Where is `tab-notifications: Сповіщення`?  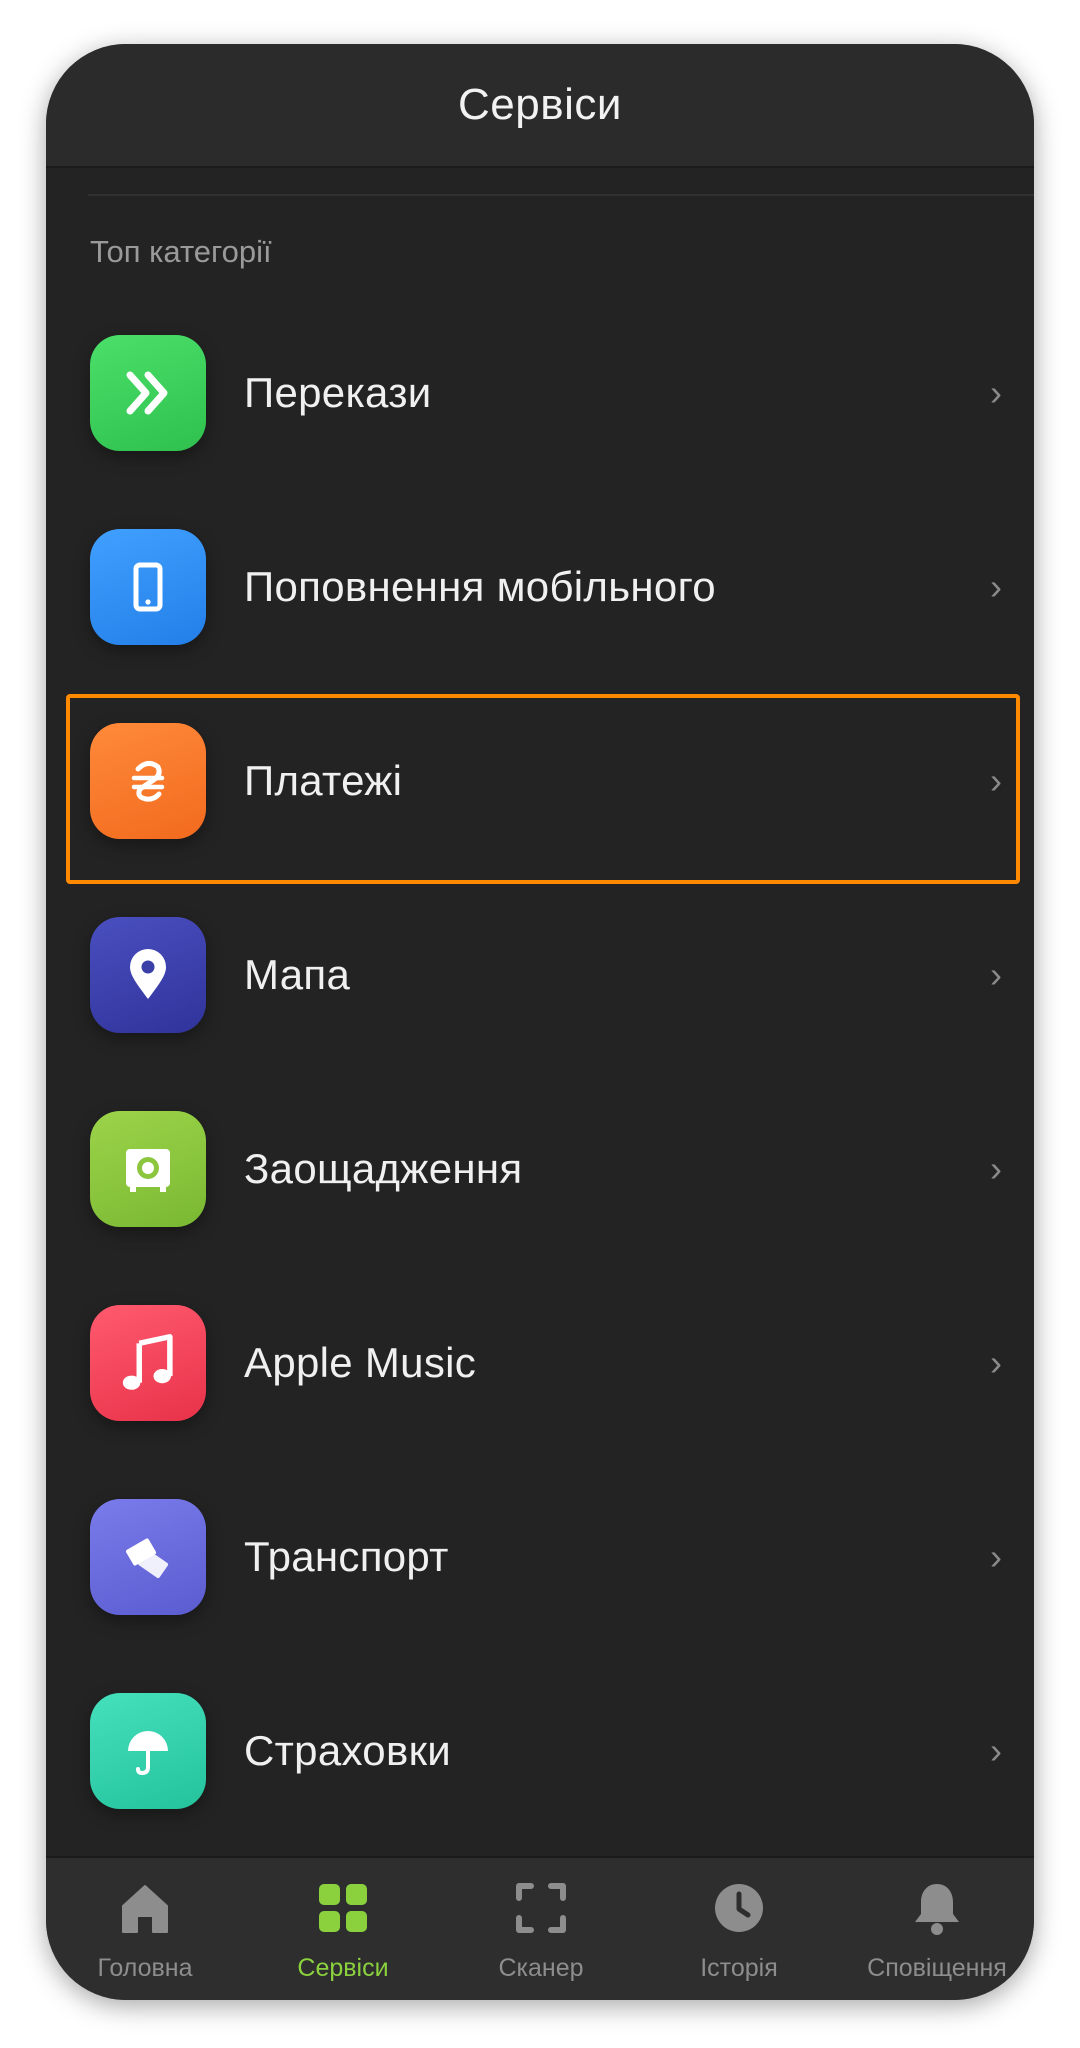 tab-notifications: Сповіщення is located at coordinates (936, 1929).